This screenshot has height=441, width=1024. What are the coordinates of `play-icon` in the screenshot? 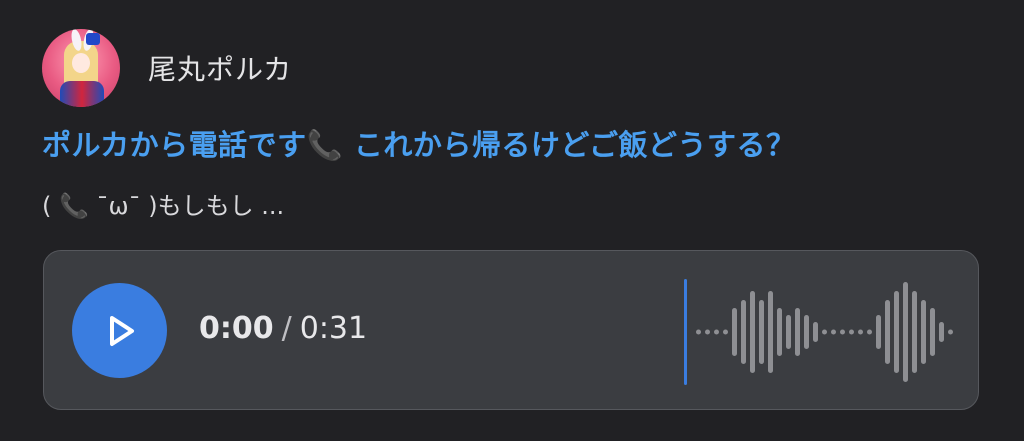 It's located at (121, 330).